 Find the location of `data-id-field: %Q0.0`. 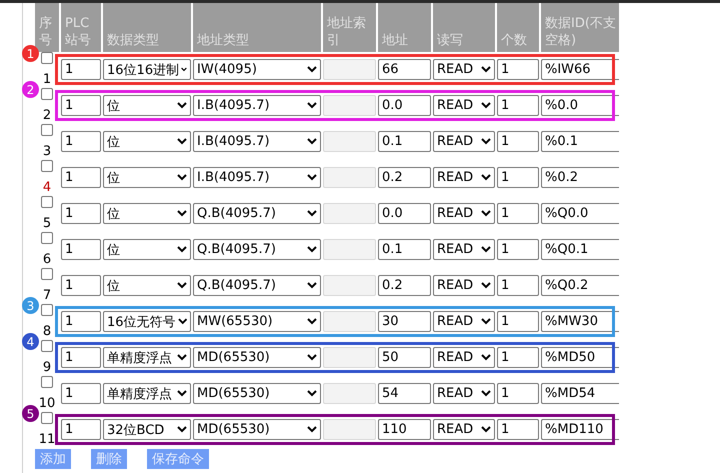

data-id-field: %Q0.0 is located at coordinates (580, 213).